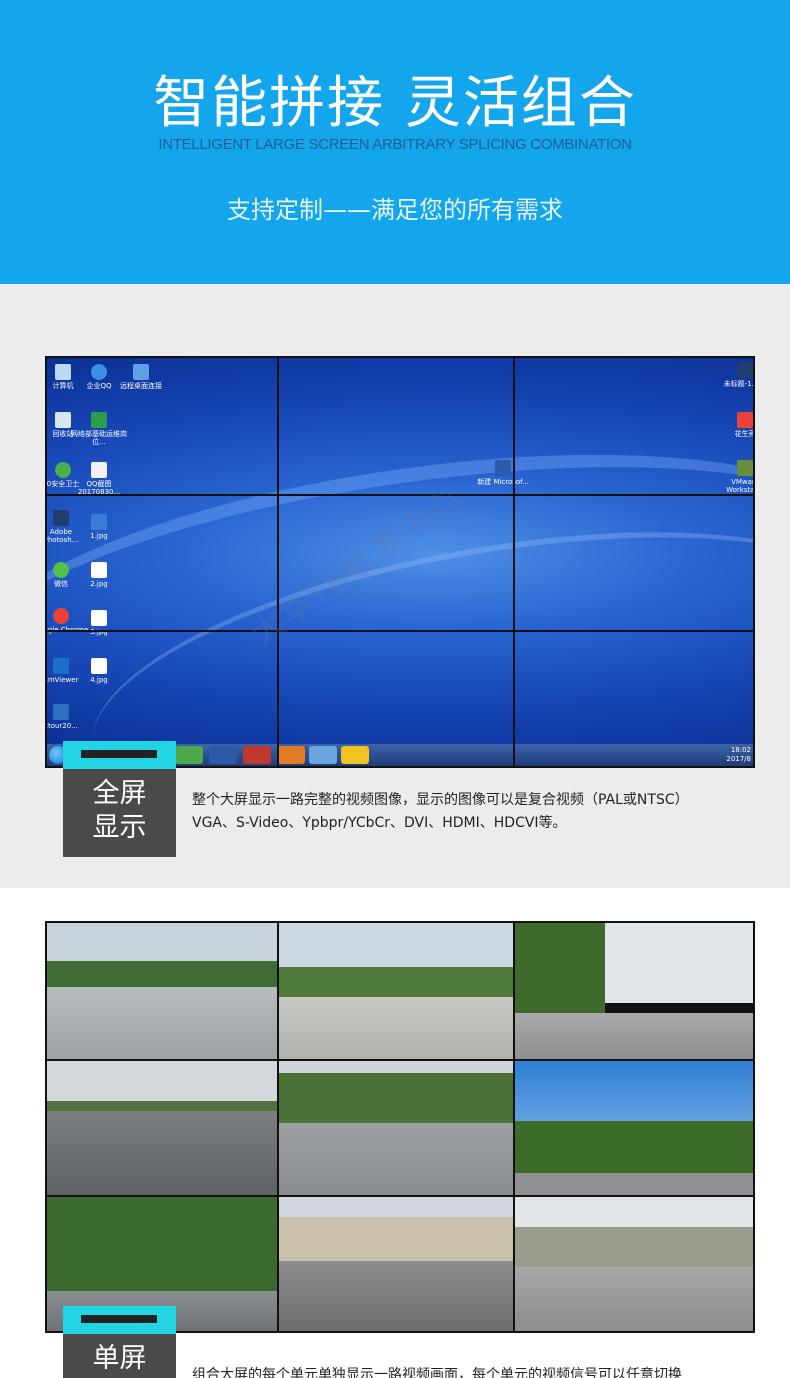 This screenshot has width=790, height=1378. Describe the element at coordinates (437, 1372) in the screenshot. I see `single-screen-description: 组合大屏的每个单元单独显示一路视频画面，每个单元的视频信号可以任意切换` at that location.